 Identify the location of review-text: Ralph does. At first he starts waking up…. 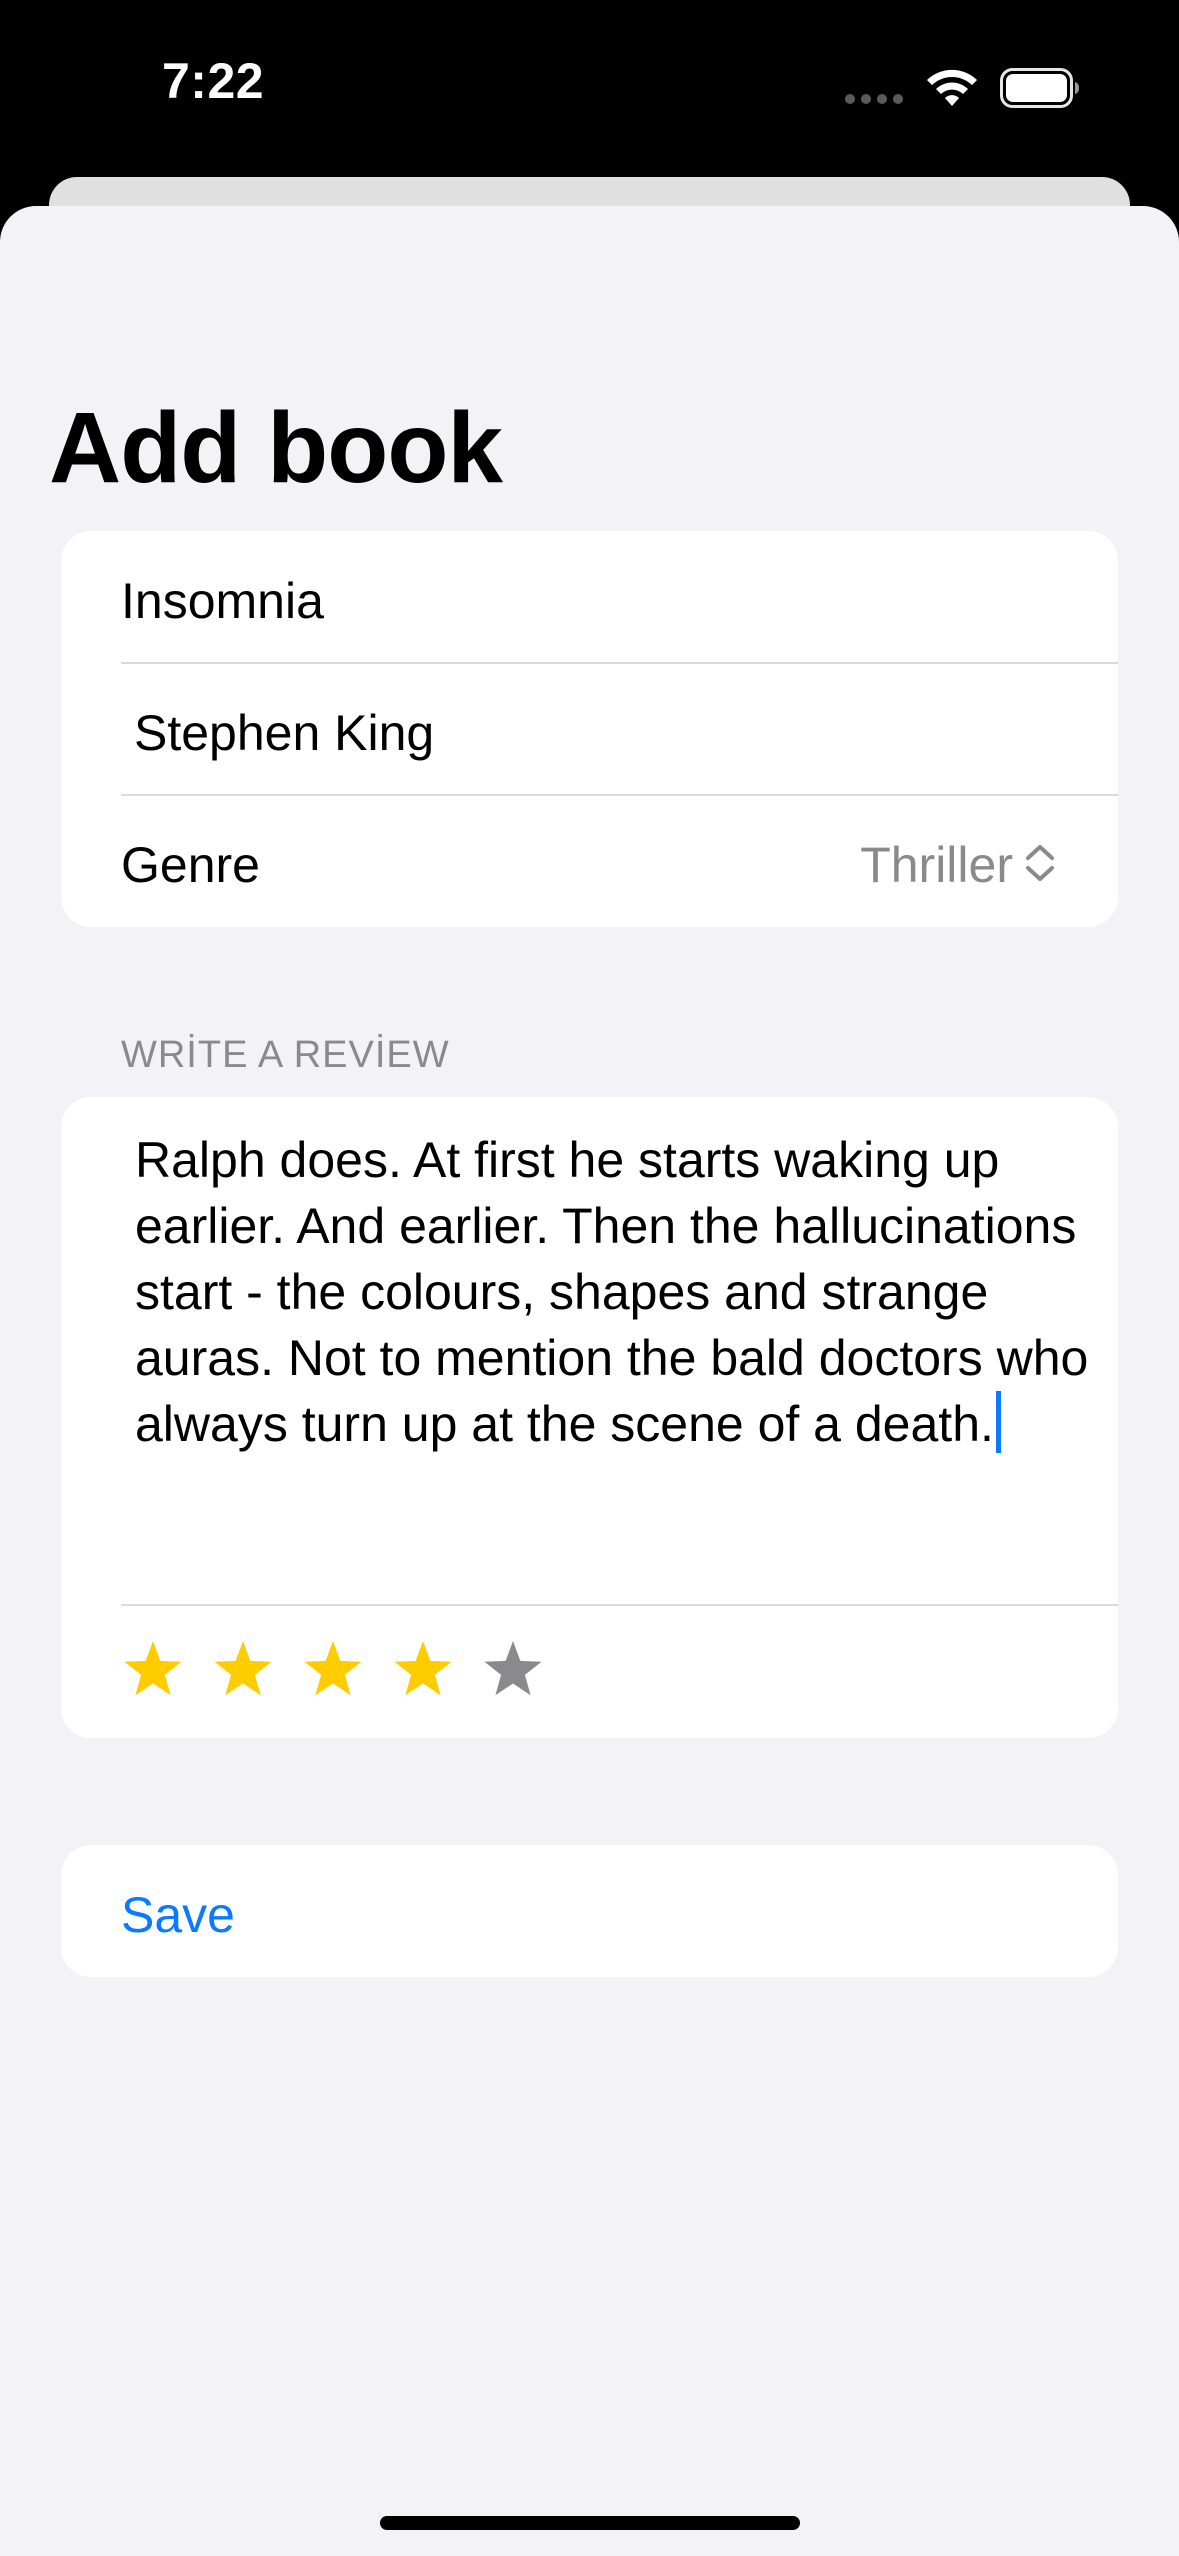
(612, 1292).